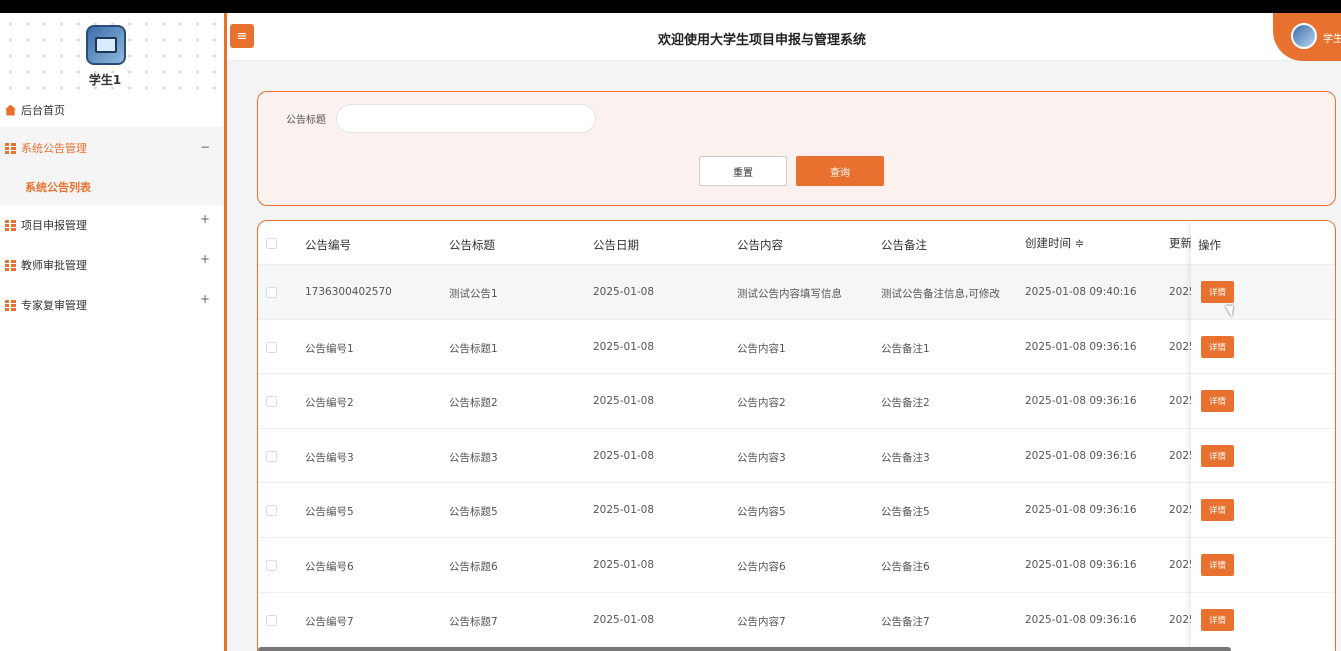 This screenshot has width=1341, height=651. Describe the element at coordinates (348, 292) in the screenshot. I see `table-cell: 1736300402570` at that location.